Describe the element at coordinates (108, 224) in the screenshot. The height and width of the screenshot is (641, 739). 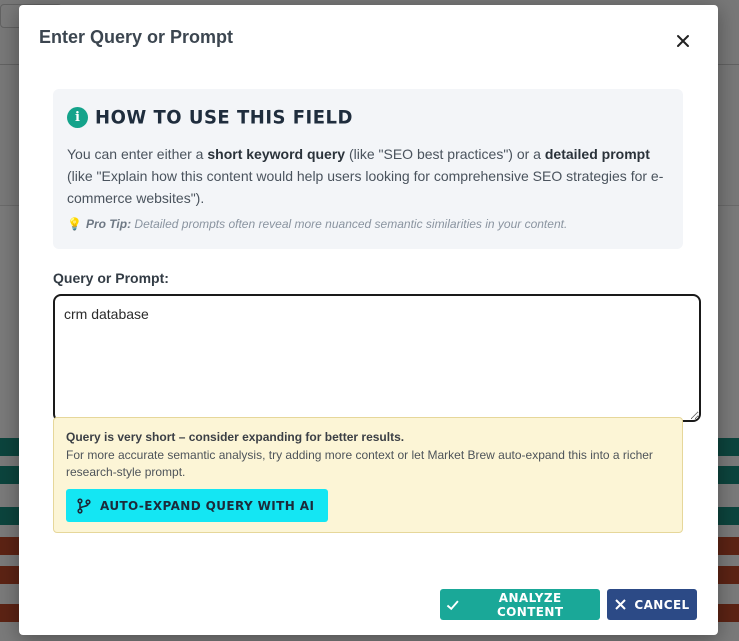
I see `pro-tip-label: Pro Tip:` at that location.